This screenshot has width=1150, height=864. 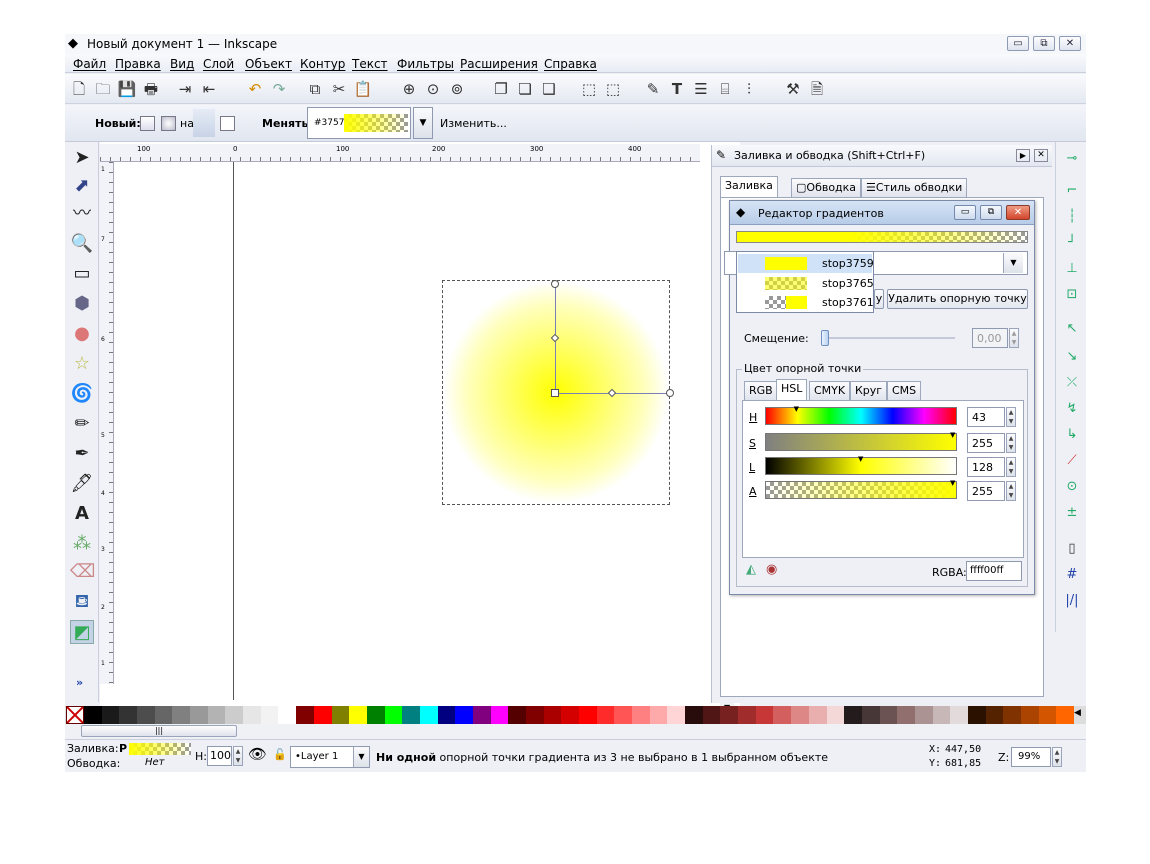 I want to click on xml-editor-icon: ⌸, so click(x=725, y=89).